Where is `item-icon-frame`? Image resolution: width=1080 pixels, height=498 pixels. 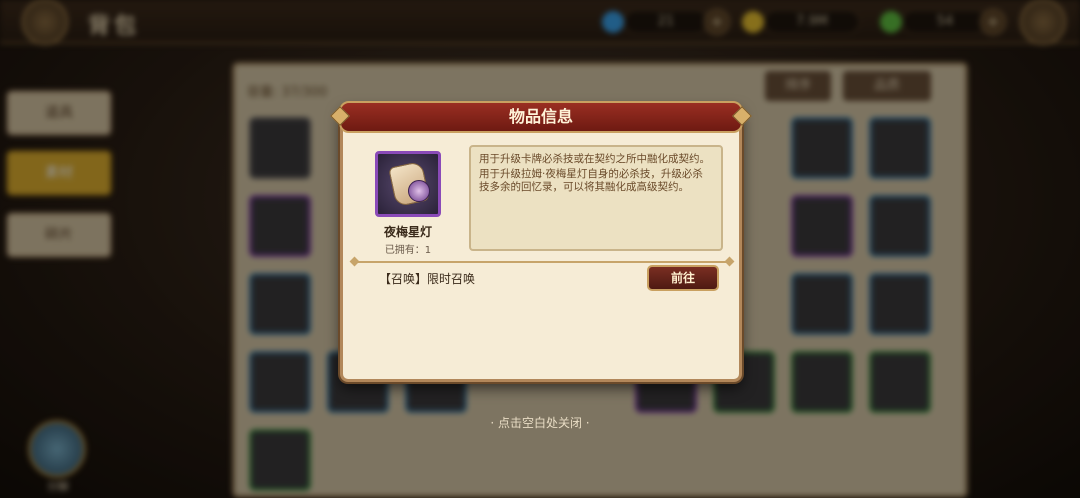
item-icon-frame is located at coordinates (408, 184).